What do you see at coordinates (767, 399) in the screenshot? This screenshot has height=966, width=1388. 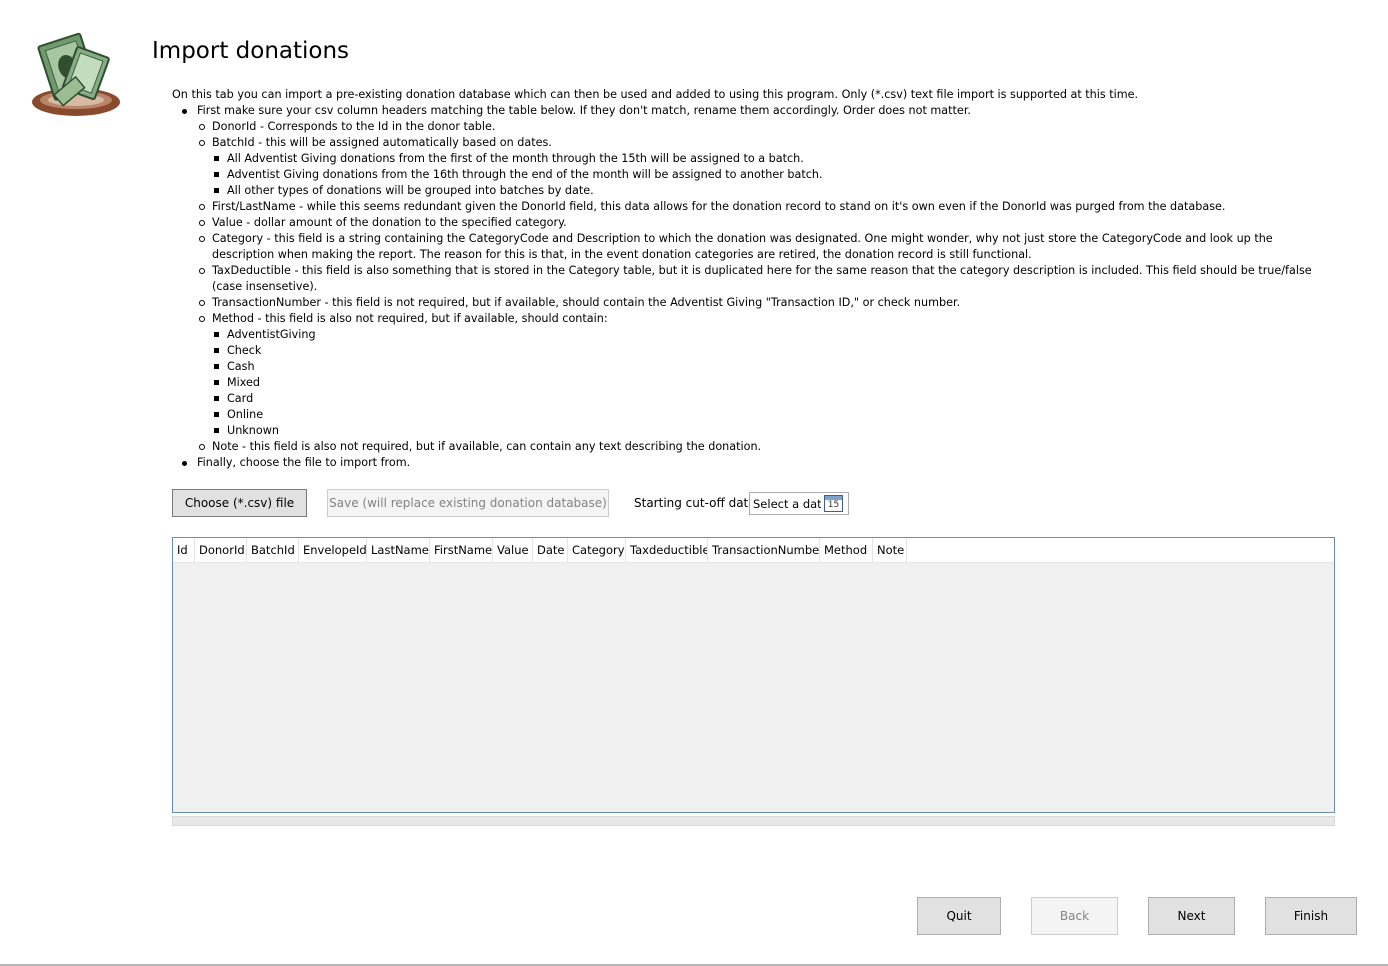 I see `list-item: Card` at bounding box center [767, 399].